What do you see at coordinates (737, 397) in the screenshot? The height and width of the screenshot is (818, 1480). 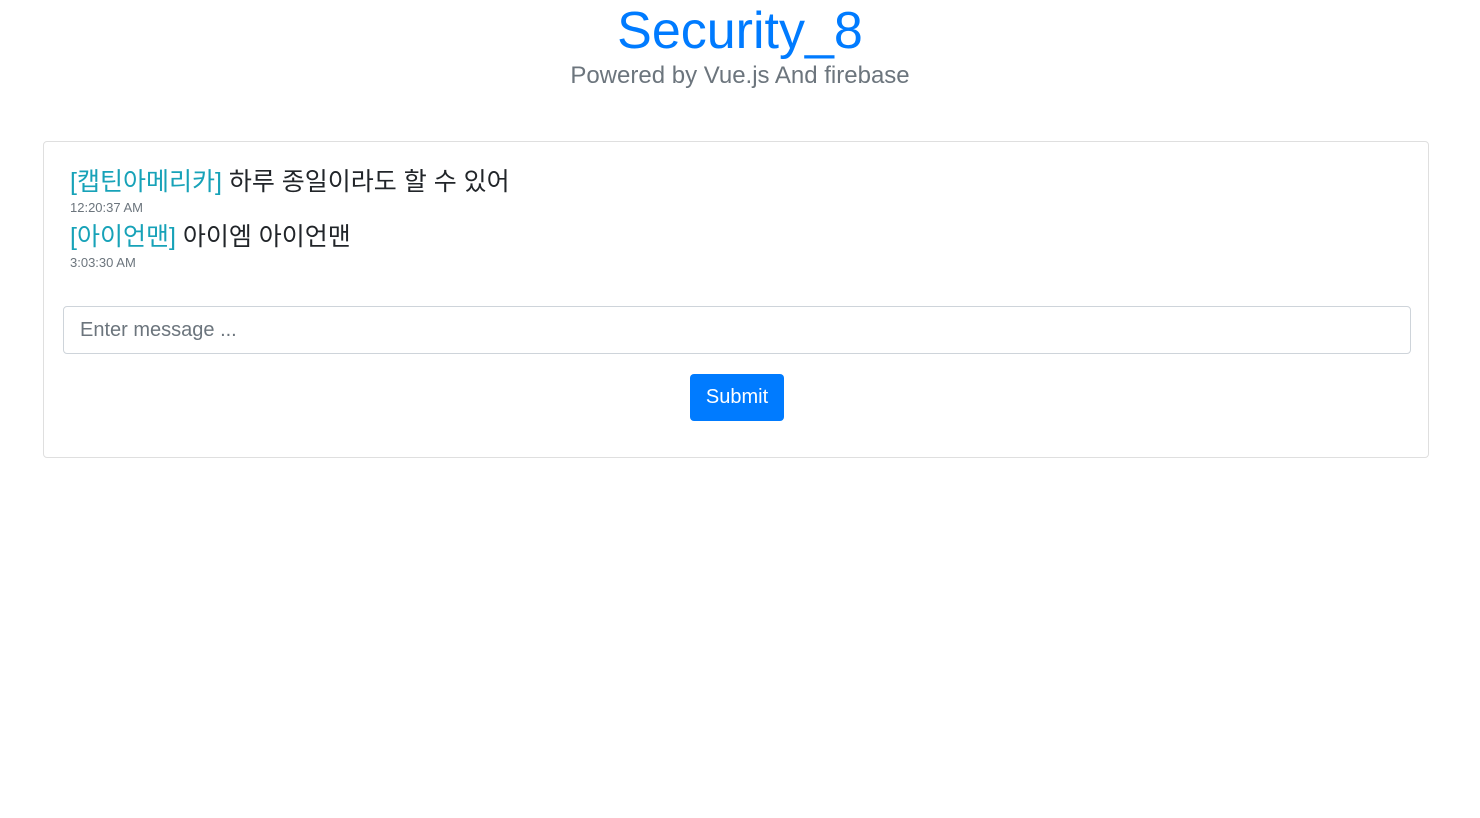 I see `submit-button: Submit` at bounding box center [737, 397].